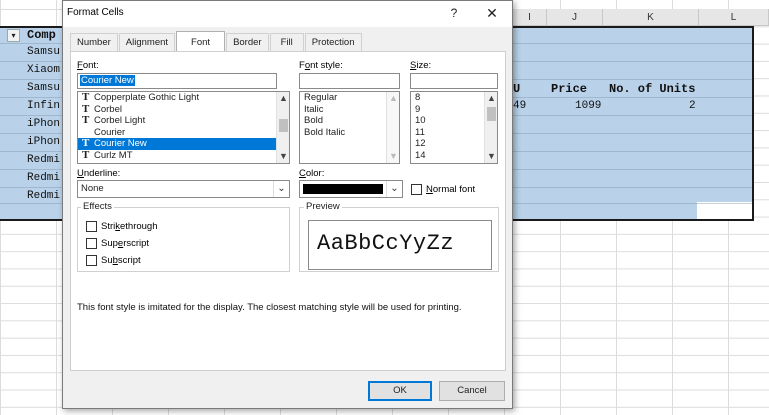  I want to click on underline-label: Underline:, so click(99, 173).